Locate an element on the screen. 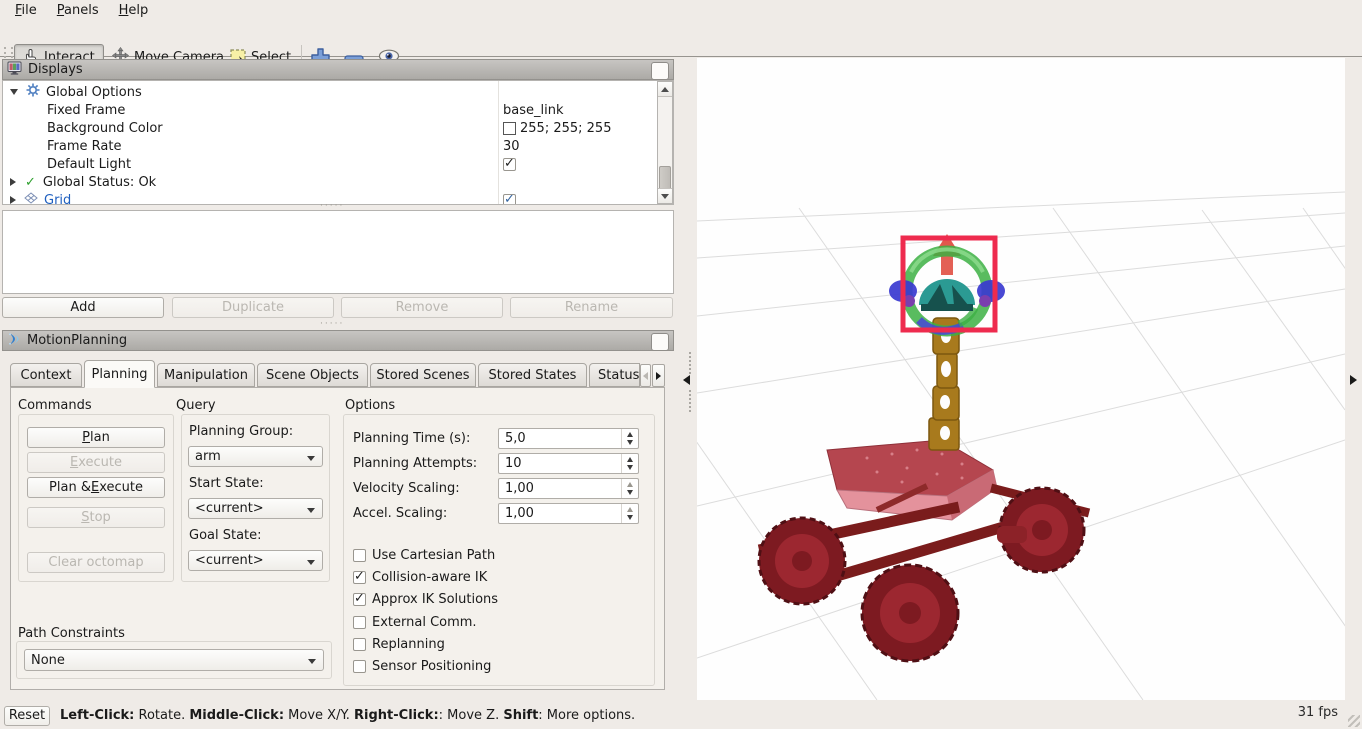 The width and height of the screenshot is (1362, 729). displays-panel-float-button is located at coordinates (660, 71).